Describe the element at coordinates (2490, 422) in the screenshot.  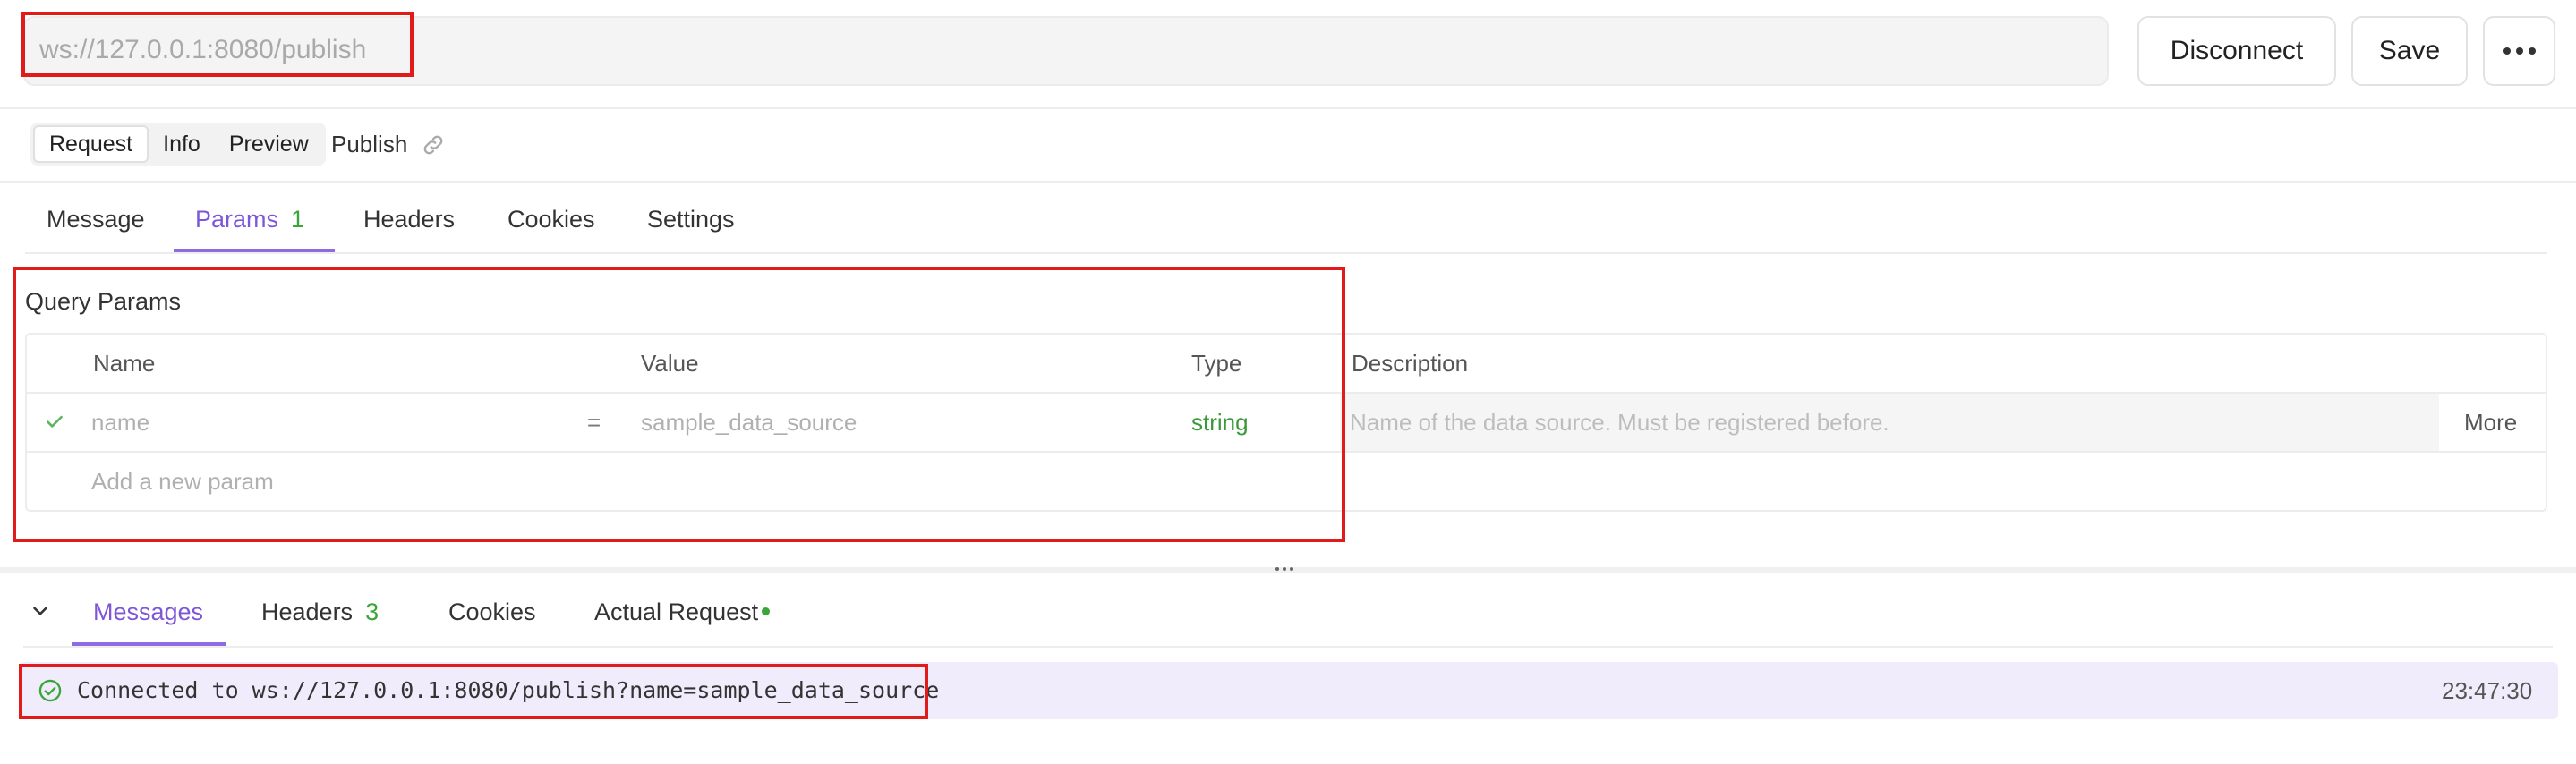
I see `param-more-button: More` at that location.